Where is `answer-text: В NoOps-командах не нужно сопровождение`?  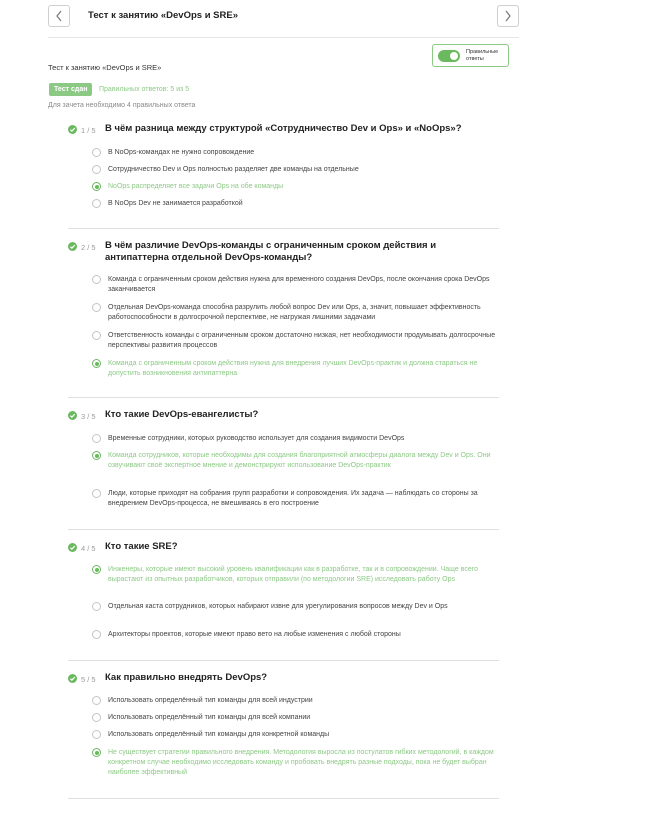
answer-text: В NoOps-командах не нужно сопровождение is located at coordinates (181, 152).